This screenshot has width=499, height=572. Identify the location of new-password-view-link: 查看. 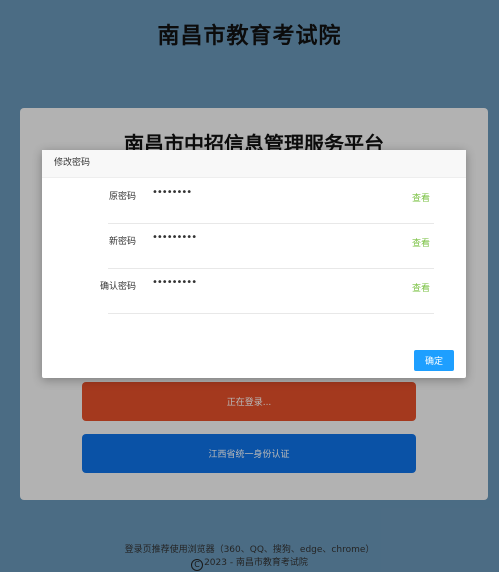
(421, 242).